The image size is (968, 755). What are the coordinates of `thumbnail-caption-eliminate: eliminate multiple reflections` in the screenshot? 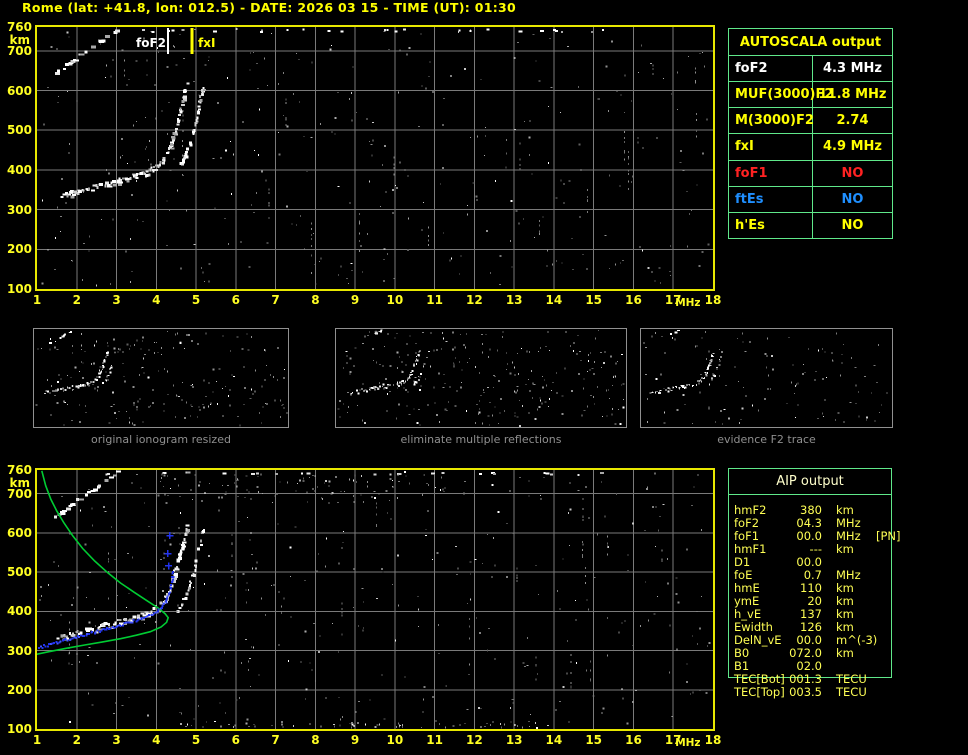 It's located at (481, 439).